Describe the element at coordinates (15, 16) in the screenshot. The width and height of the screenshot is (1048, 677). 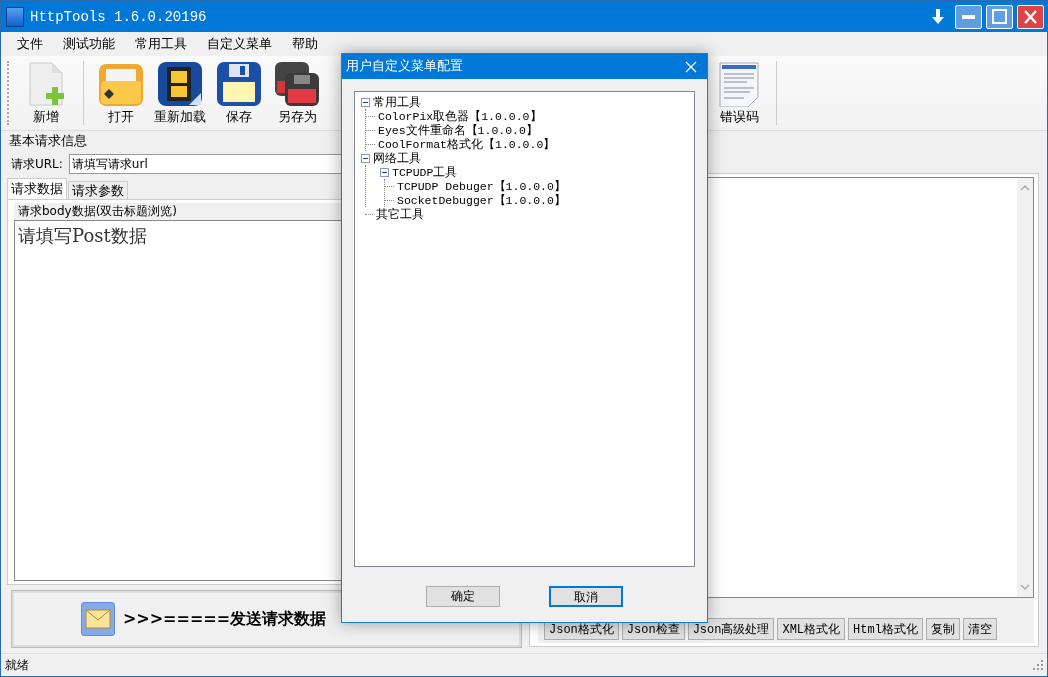
I see `app-icon` at that location.